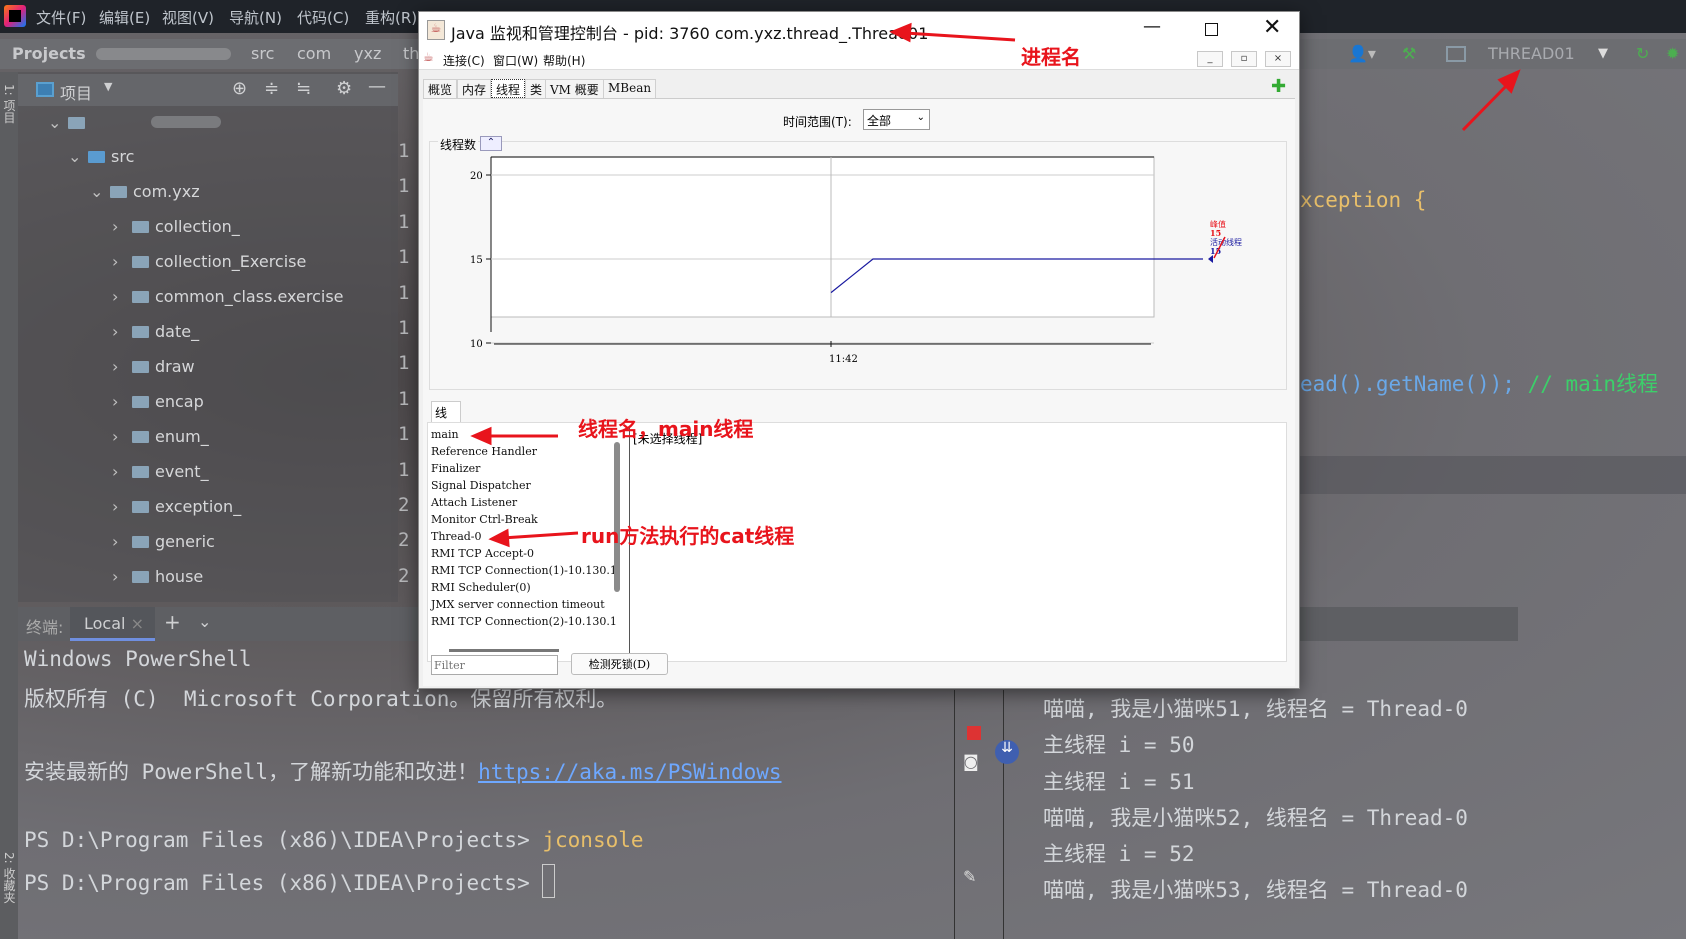  Describe the element at coordinates (564, 60) in the screenshot. I see `menu-help: 帮助(H)` at that location.